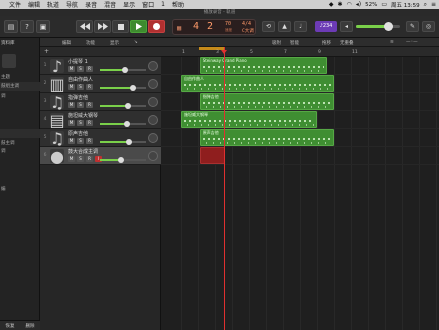 Image resolution: width=439 pixels, height=330 pixels. I want to click on midi-region: 施坦威大钢琴, so click(249, 119).